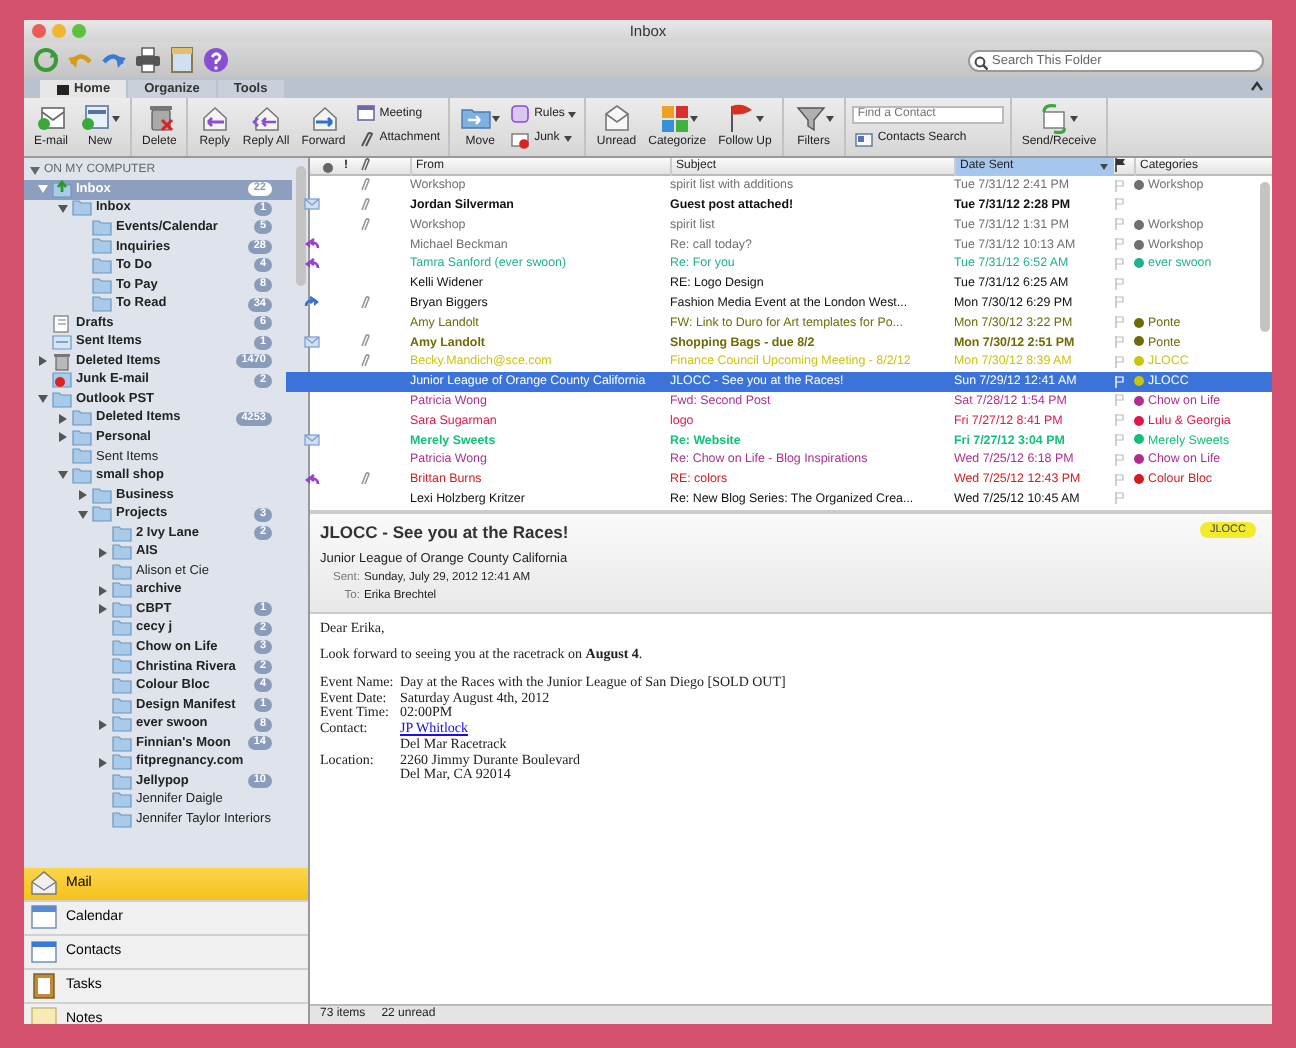 This screenshot has width=1296, height=1048. Describe the element at coordinates (1120, 165) in the screenshot. I see `flag-column-icon` at that location.